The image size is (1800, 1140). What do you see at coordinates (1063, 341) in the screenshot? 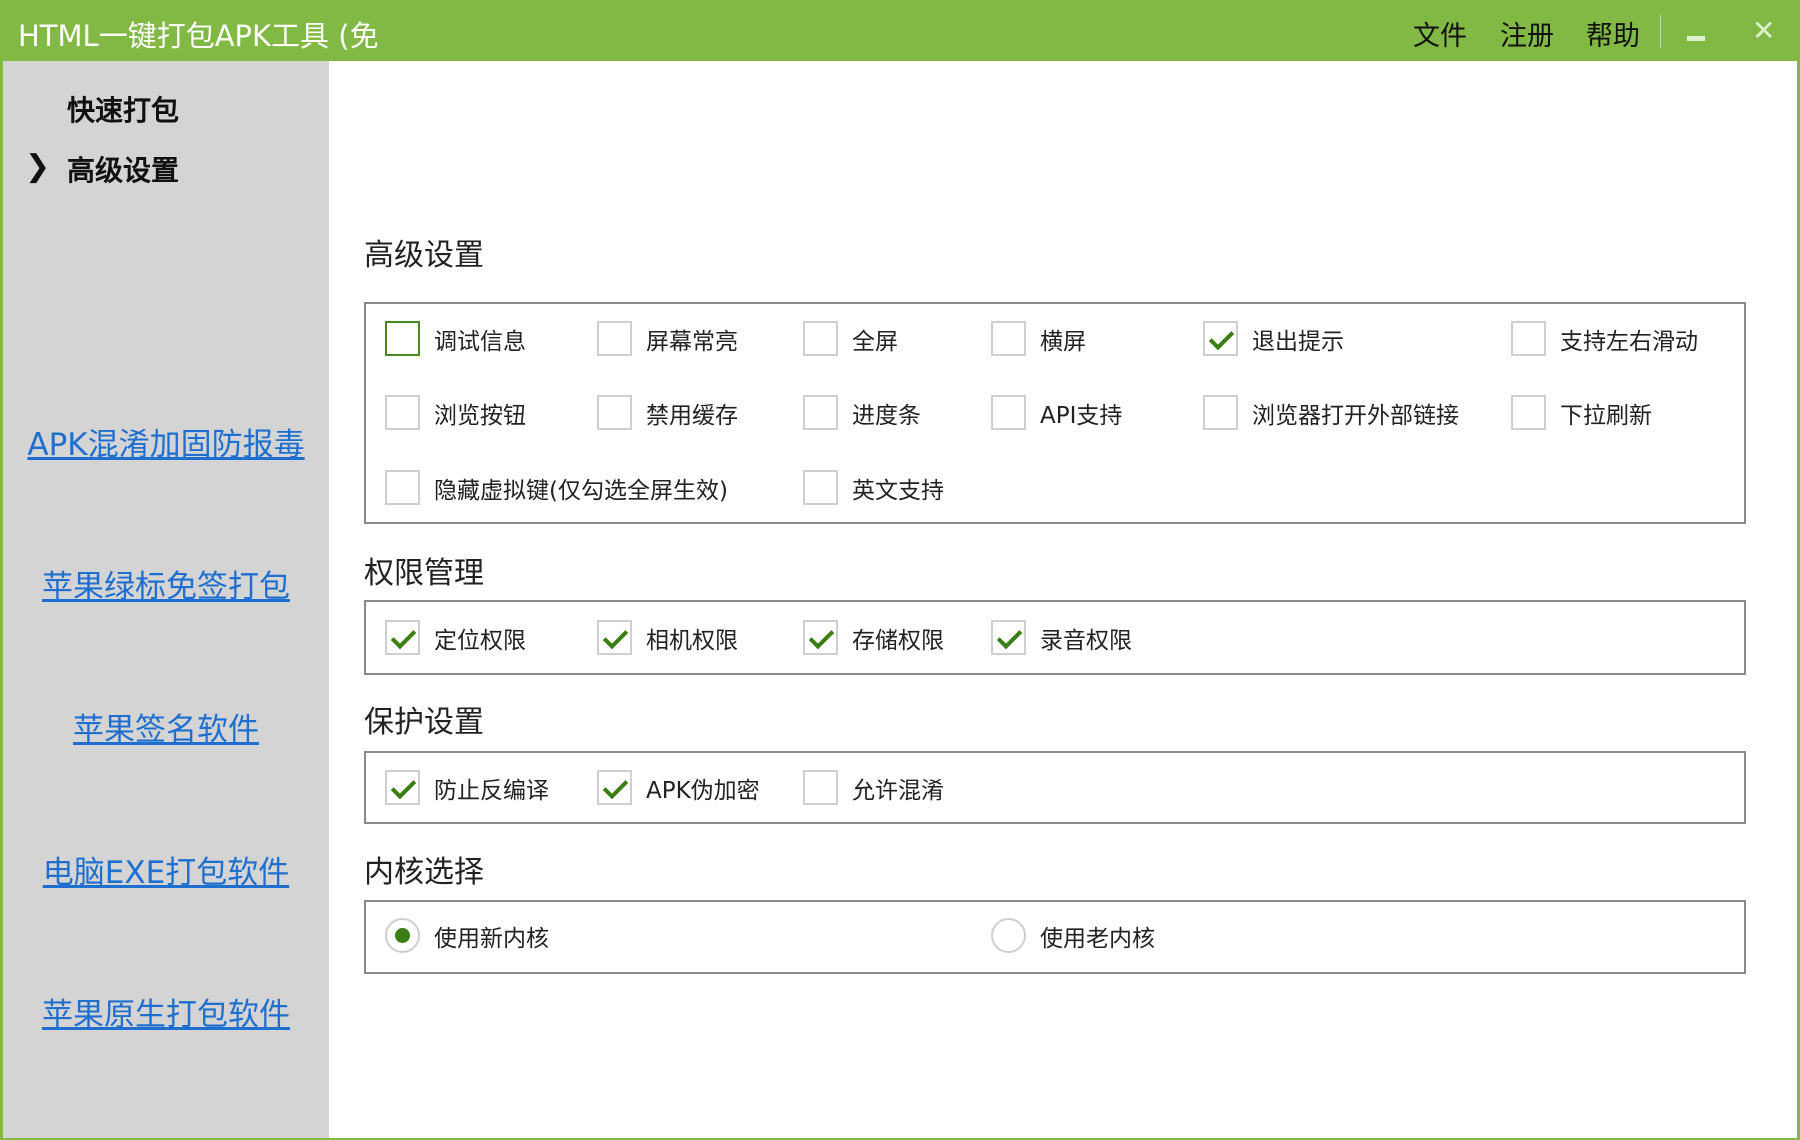
I see `option-label: 横屏` at bounding box center [1063, 341].